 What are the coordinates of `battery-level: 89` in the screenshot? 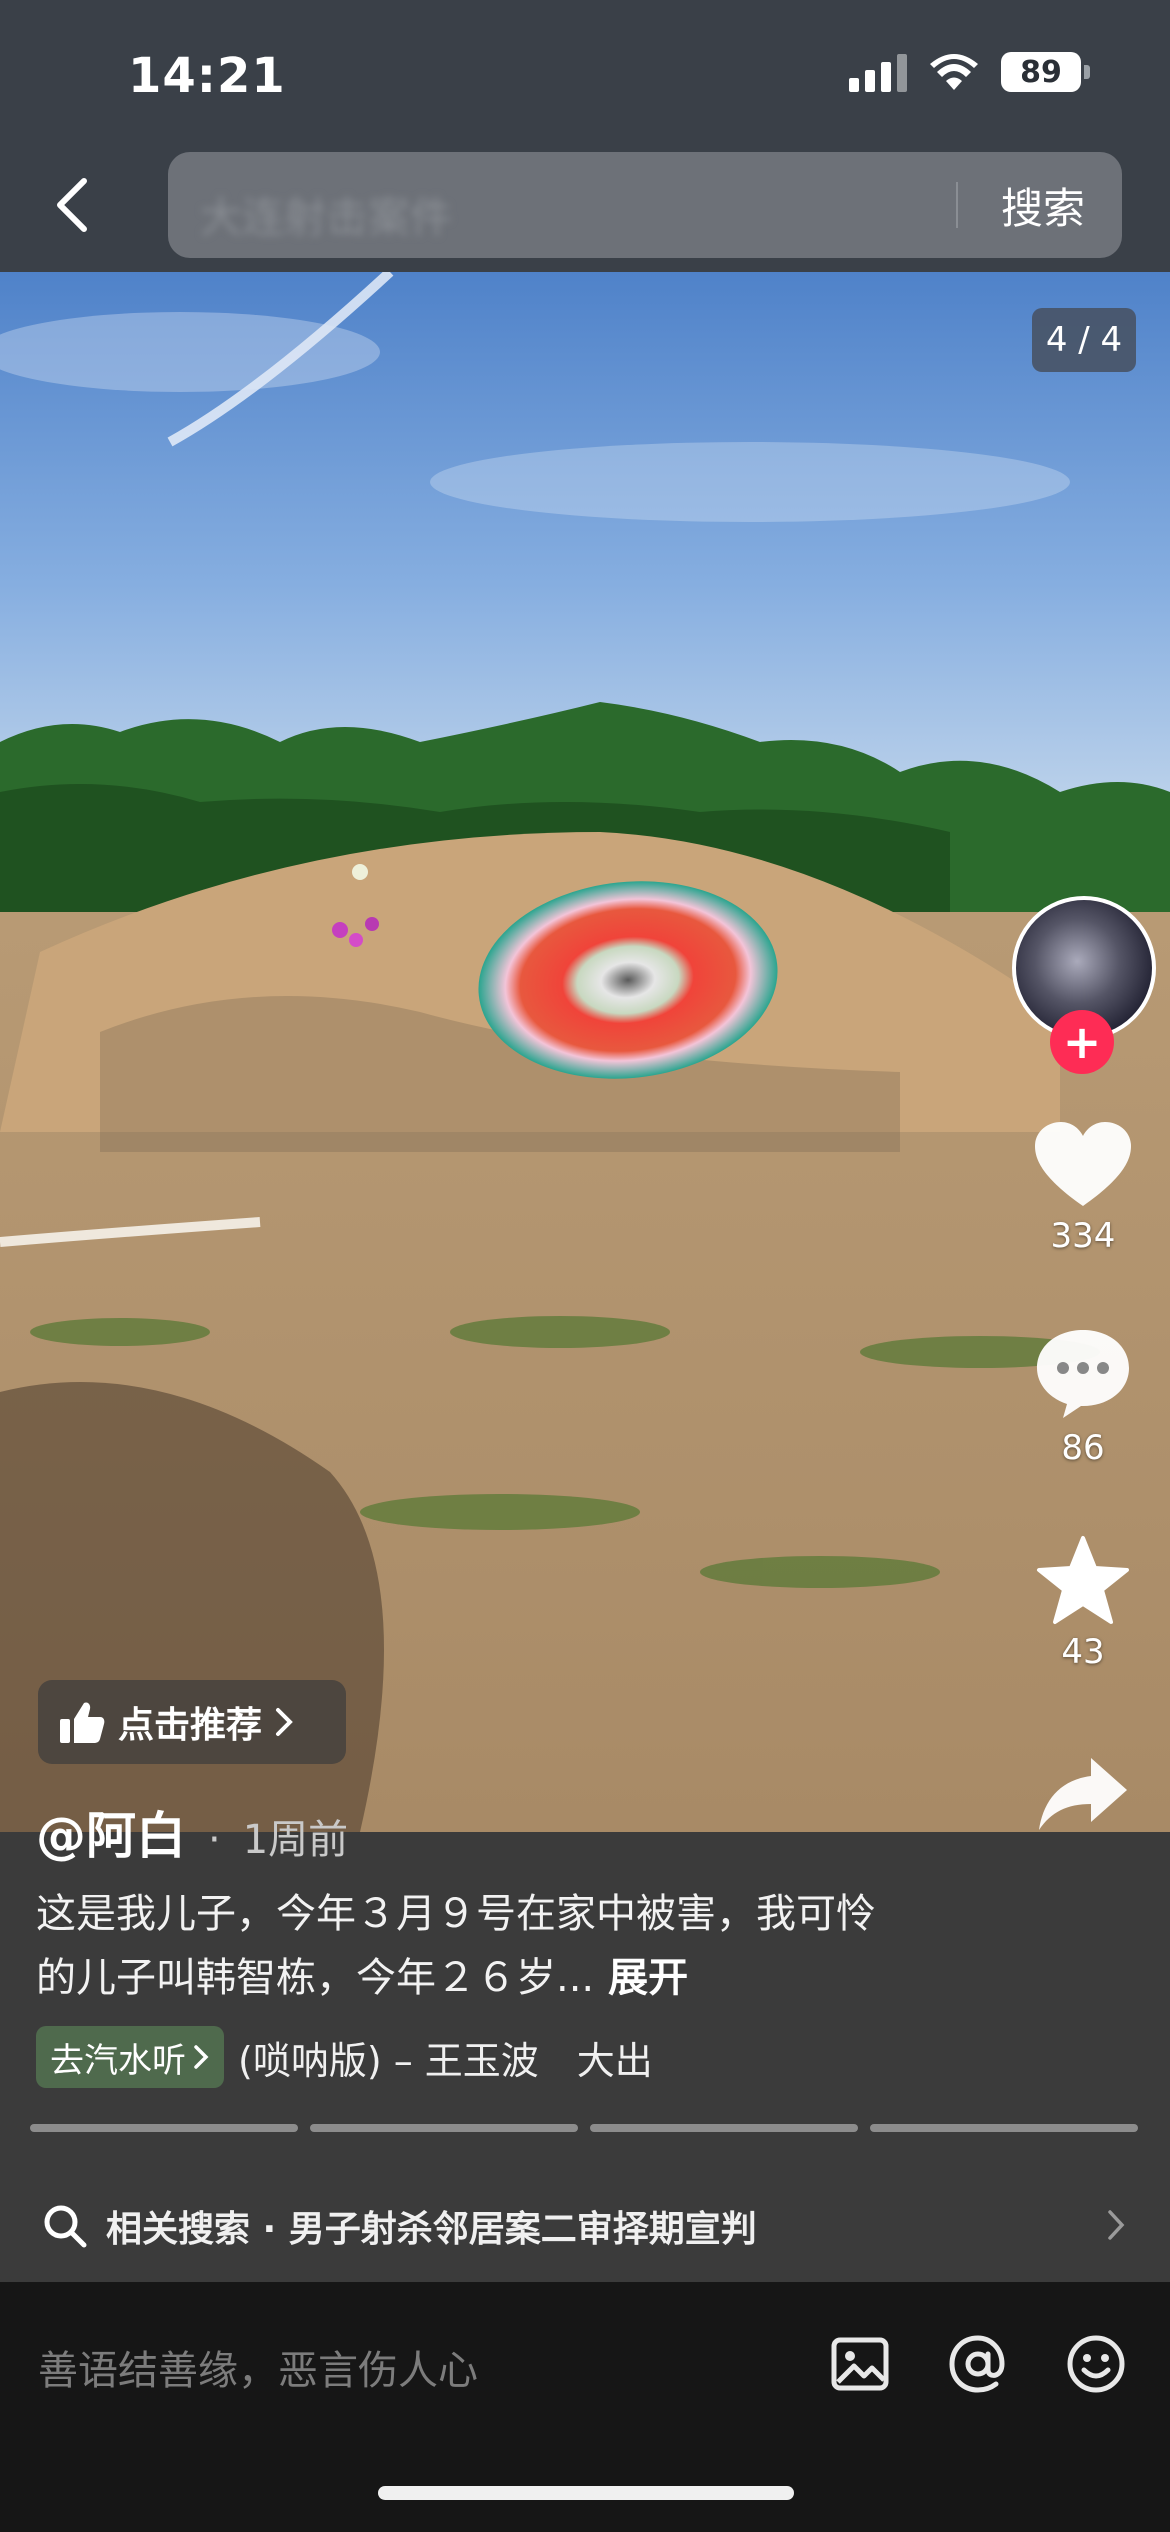 It's located at (1041, 72).